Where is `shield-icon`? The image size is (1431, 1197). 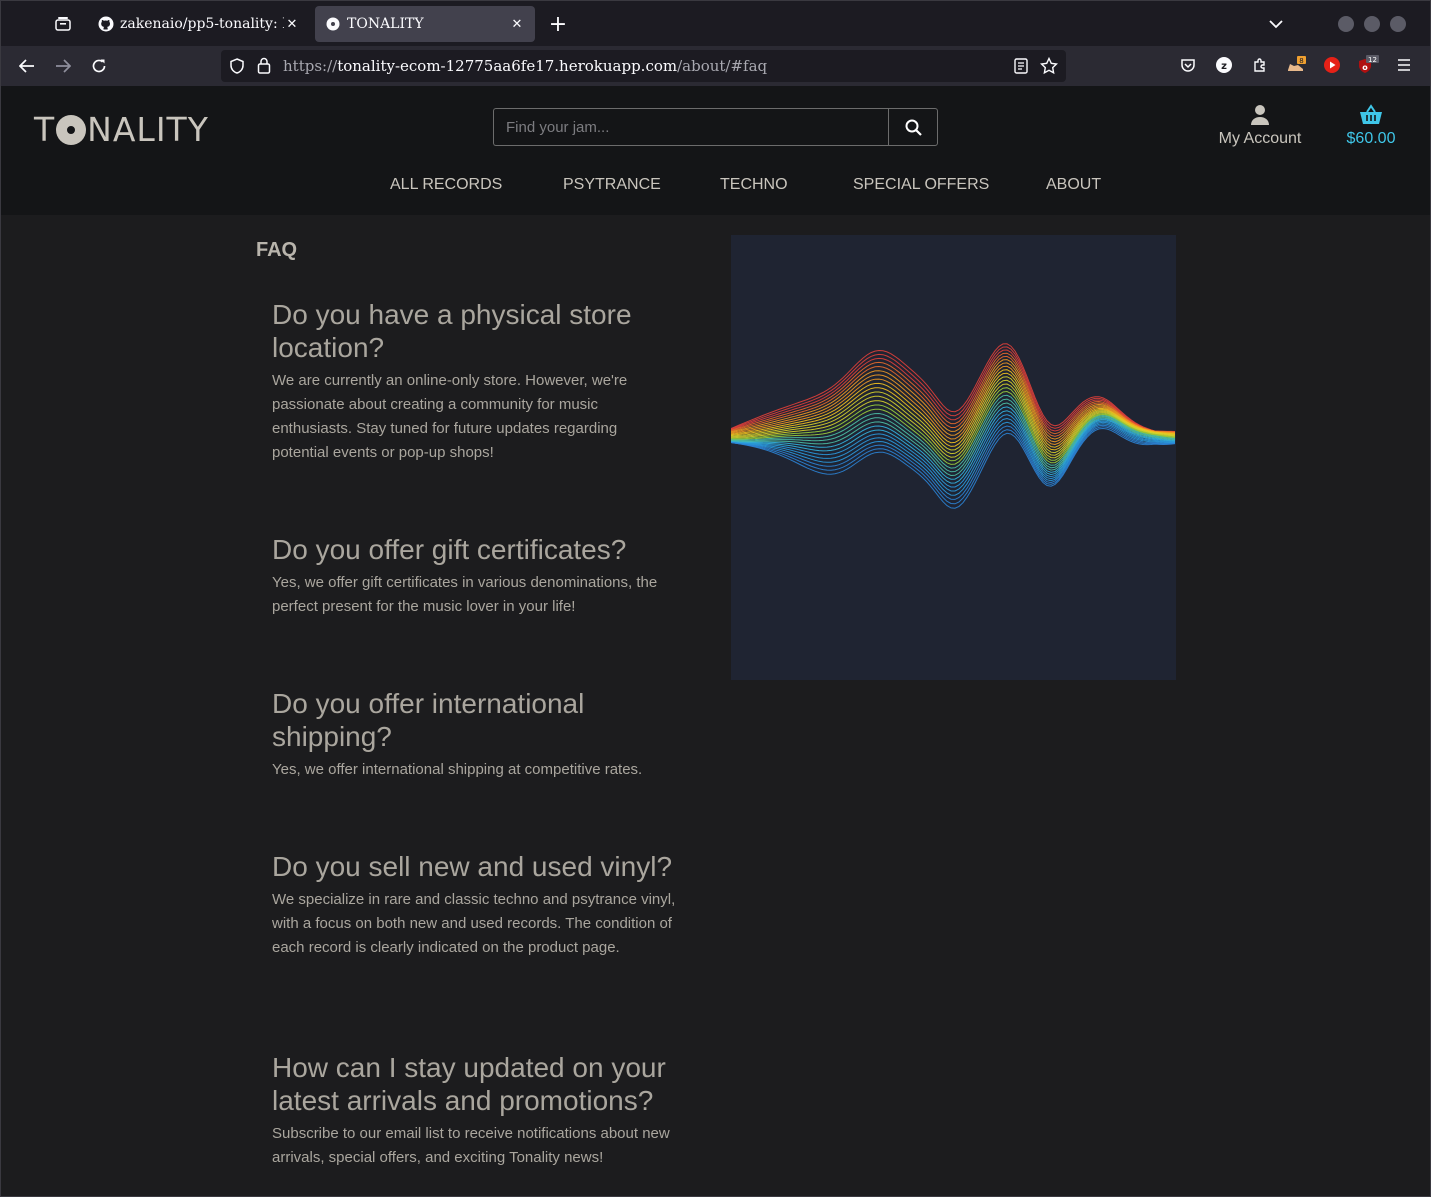
shield-icon is located at coordinates (237, 68).